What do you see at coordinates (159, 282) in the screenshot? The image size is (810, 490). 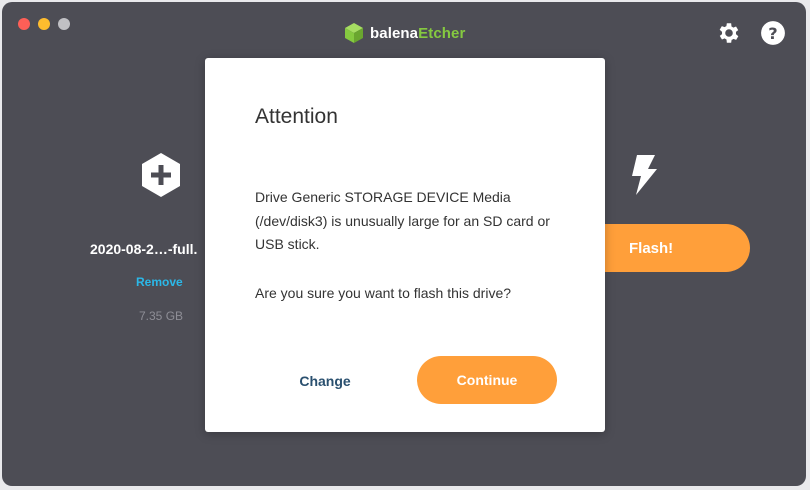 I see `remove-image-link: Remove` at bounding box center [159, 282].